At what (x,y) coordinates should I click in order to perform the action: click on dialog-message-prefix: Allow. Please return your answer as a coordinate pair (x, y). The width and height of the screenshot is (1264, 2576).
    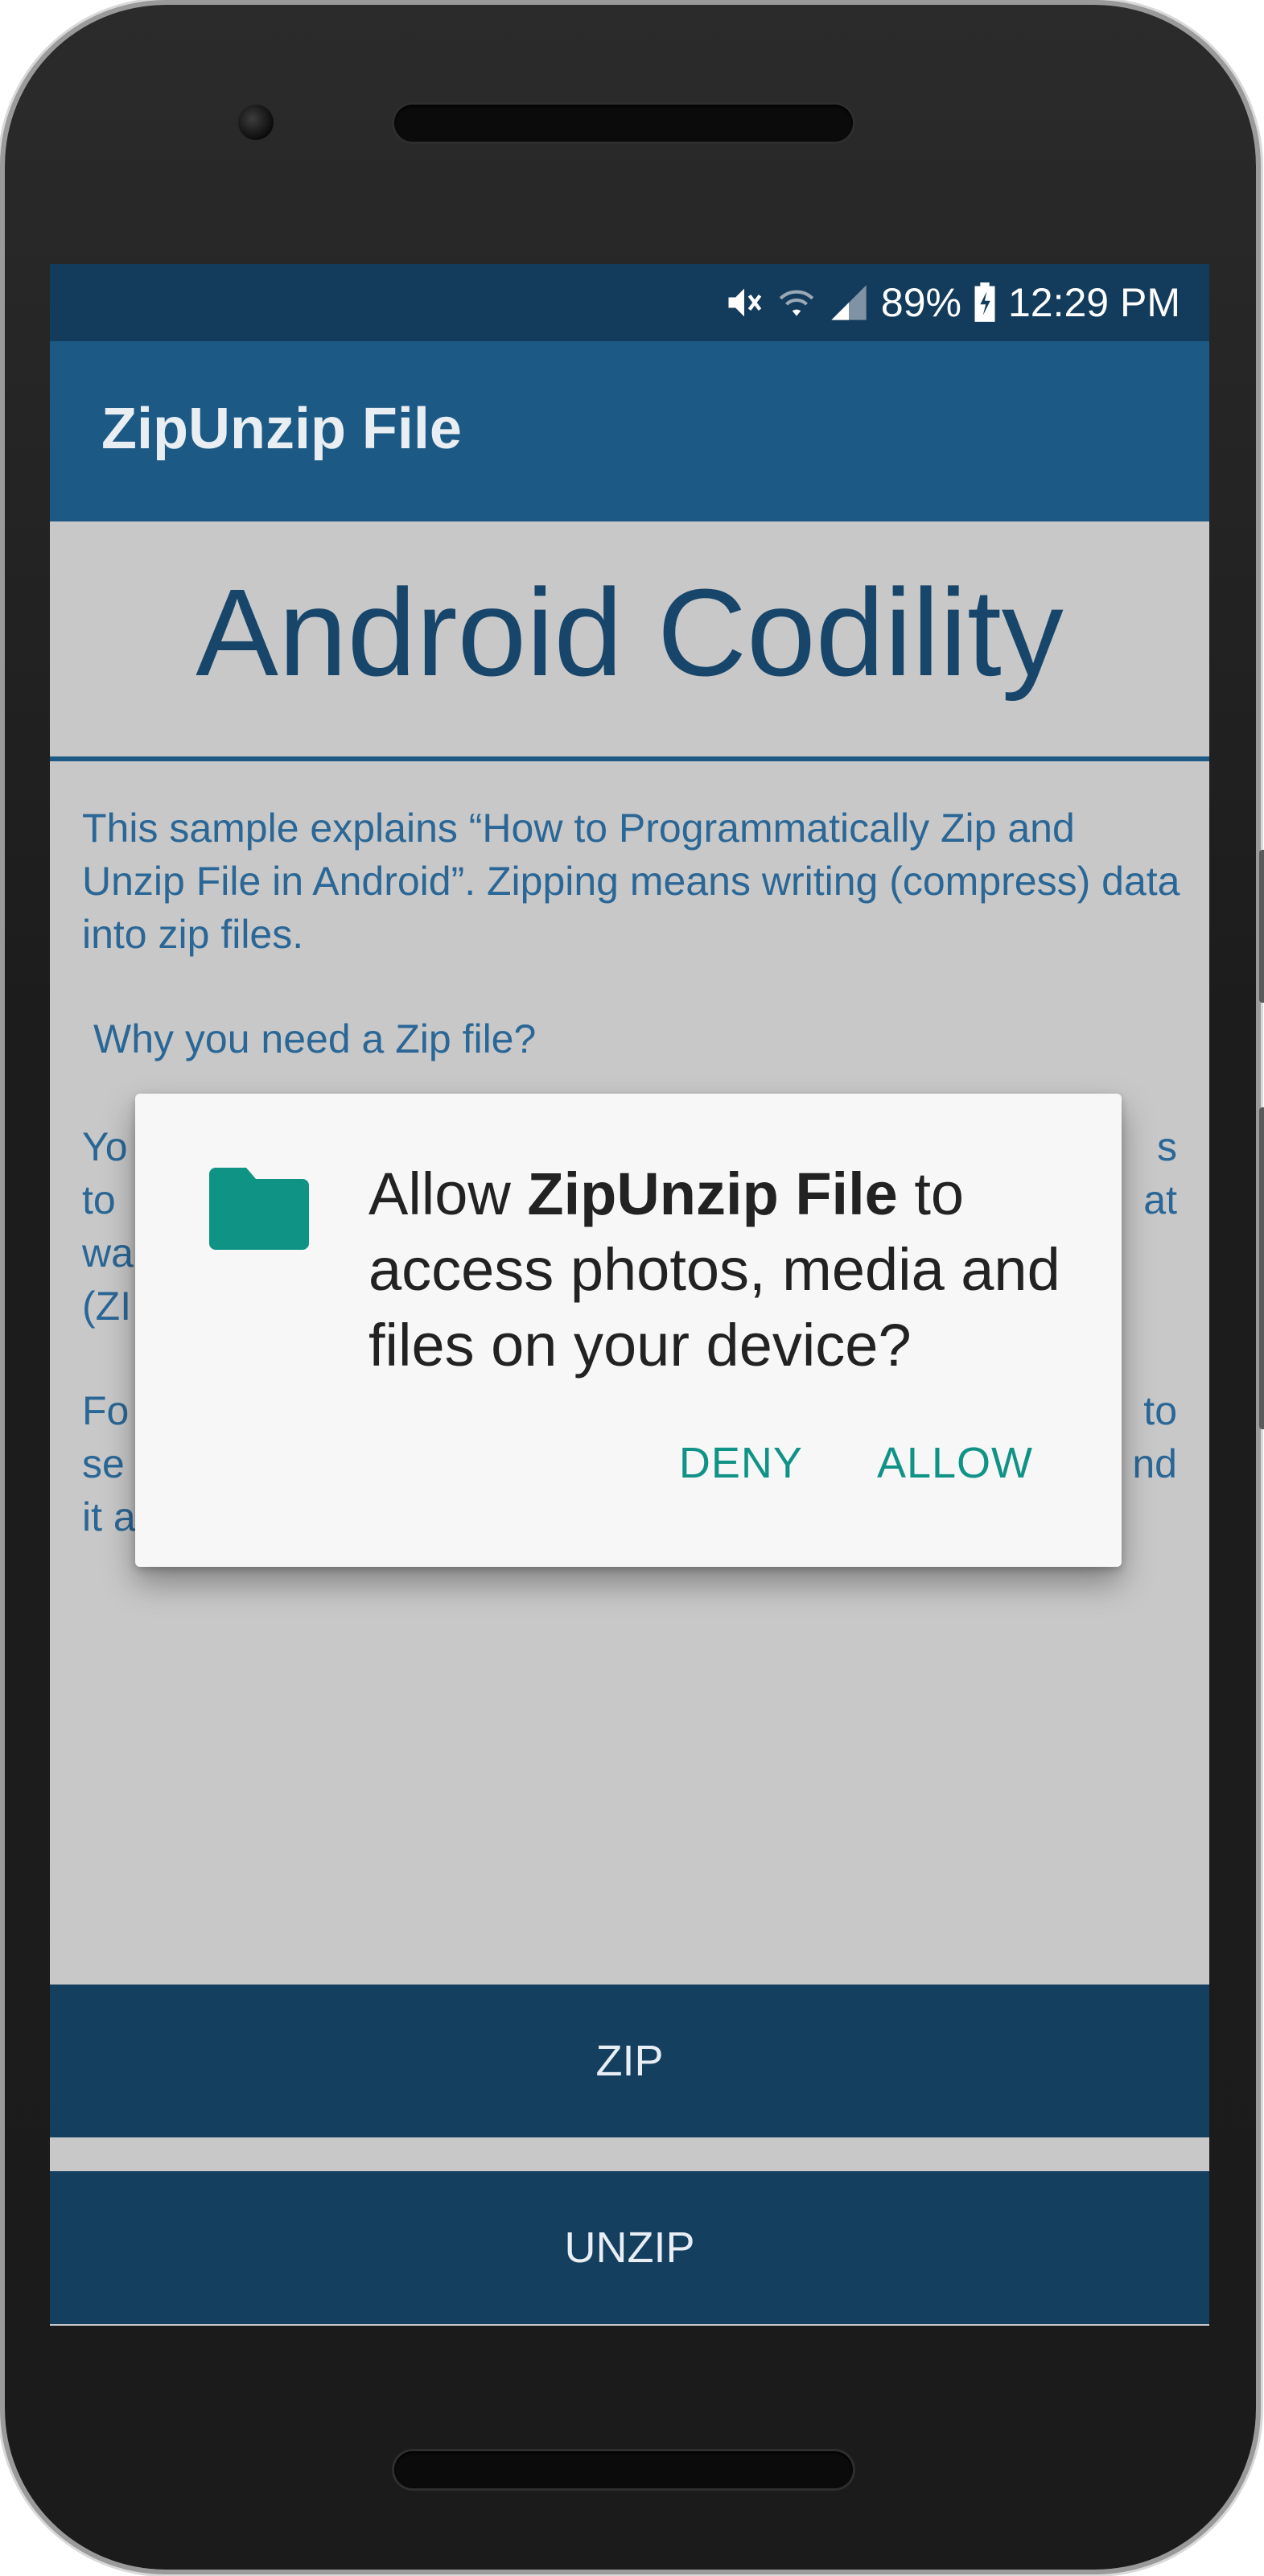
    Looking at the image, I should click on (448, 1193).